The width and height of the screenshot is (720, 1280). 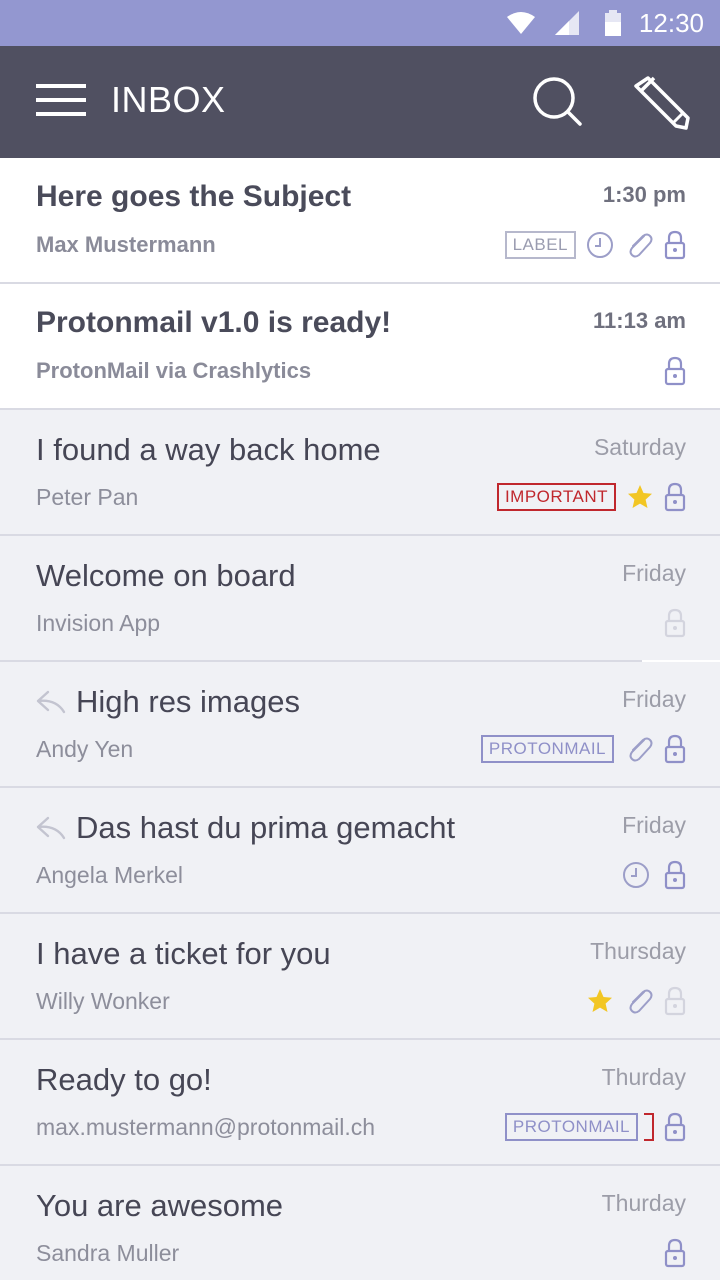 I want to click on compose-icon, so click(x=662, y=103).